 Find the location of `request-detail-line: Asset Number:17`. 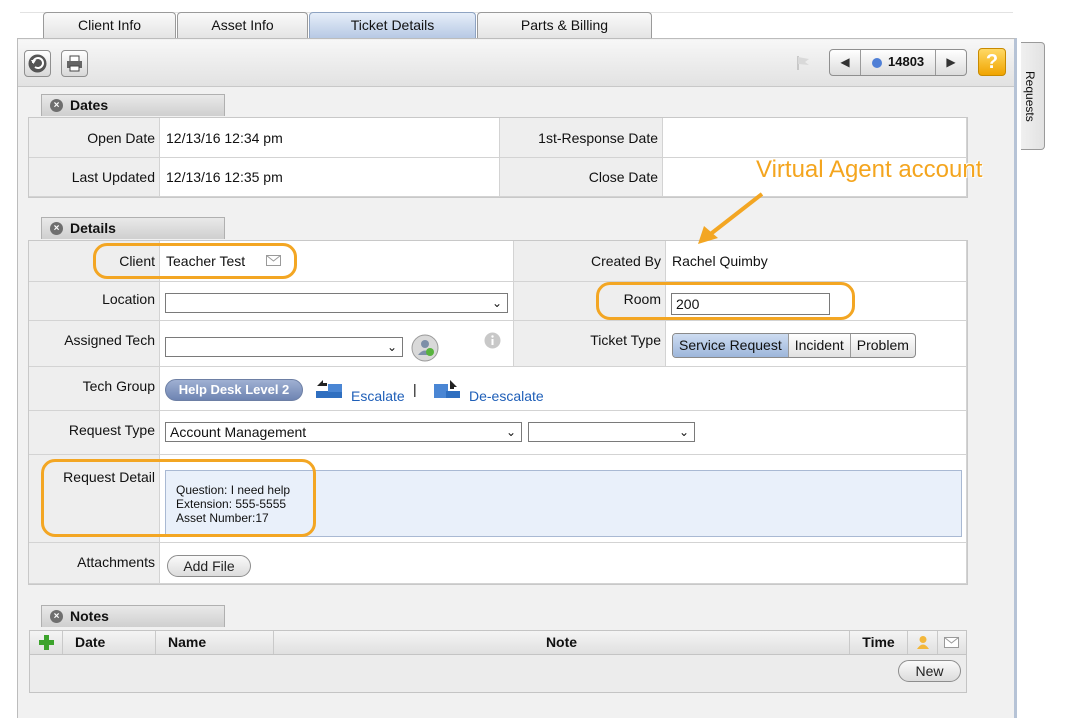

request-detail-line: Asset Number:17 is located at coordinates (222, 518).